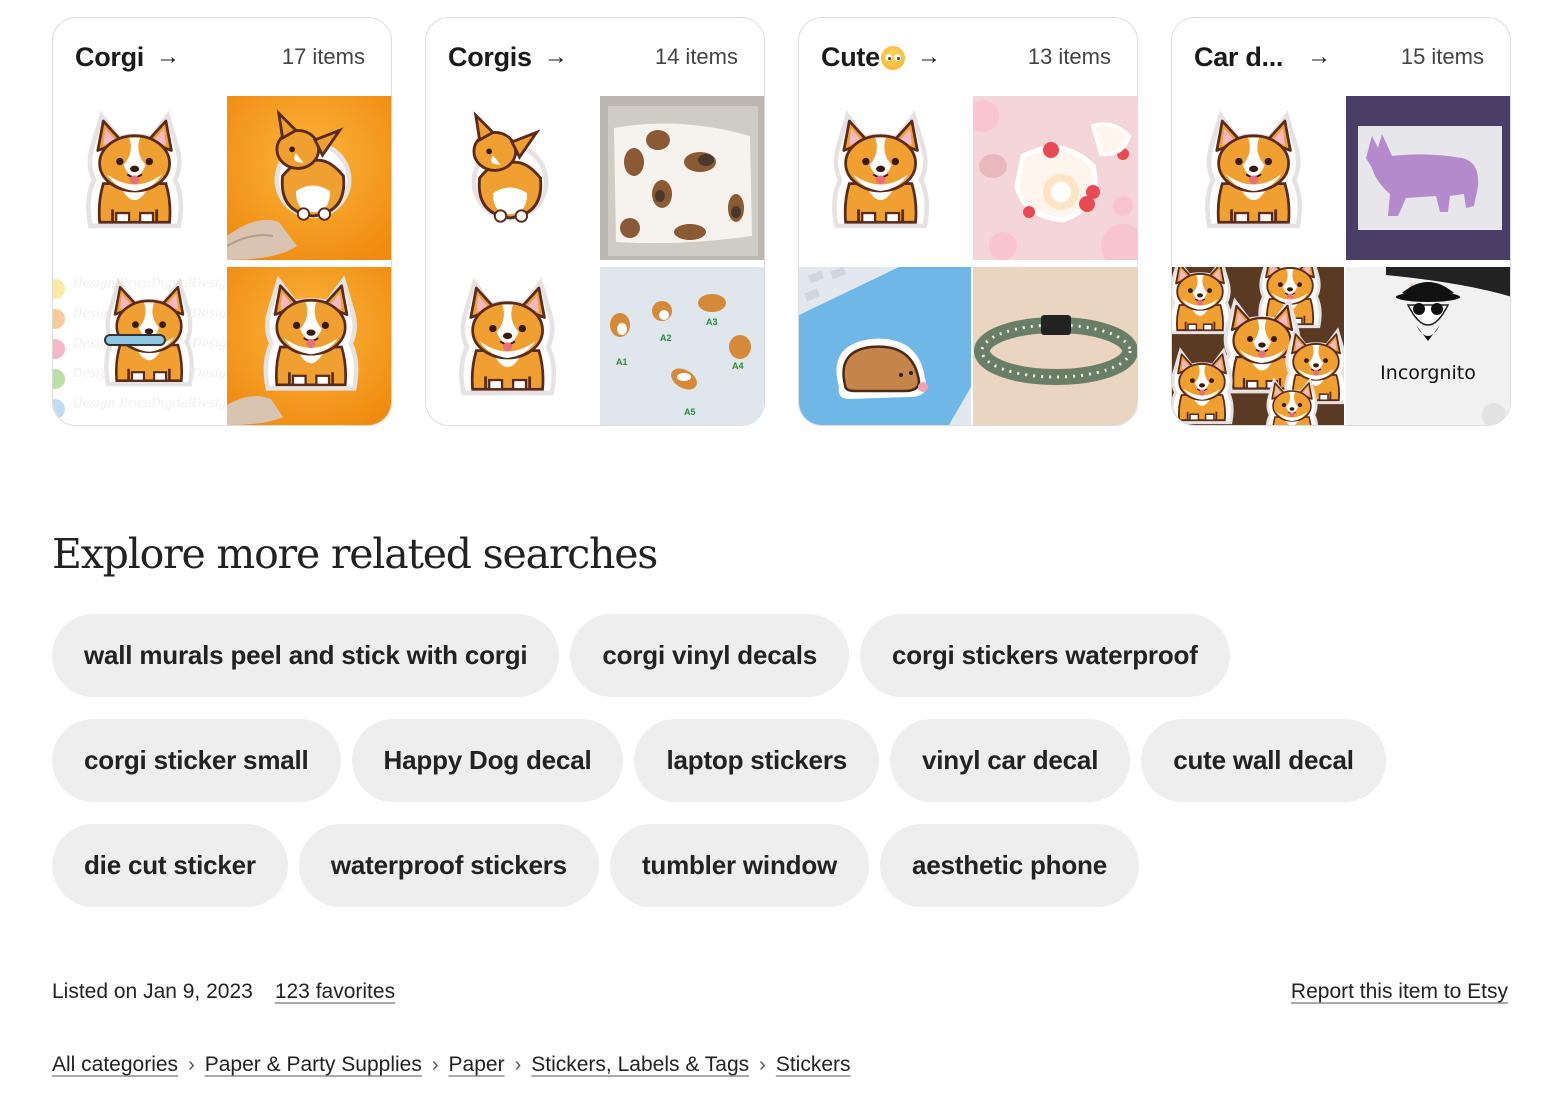 The width and height of the screenshot is (1556, 1106). Describe the element at coordinates (115, 1065) in the screenshot. I see `breadcrumb-item: All categories` at that location.